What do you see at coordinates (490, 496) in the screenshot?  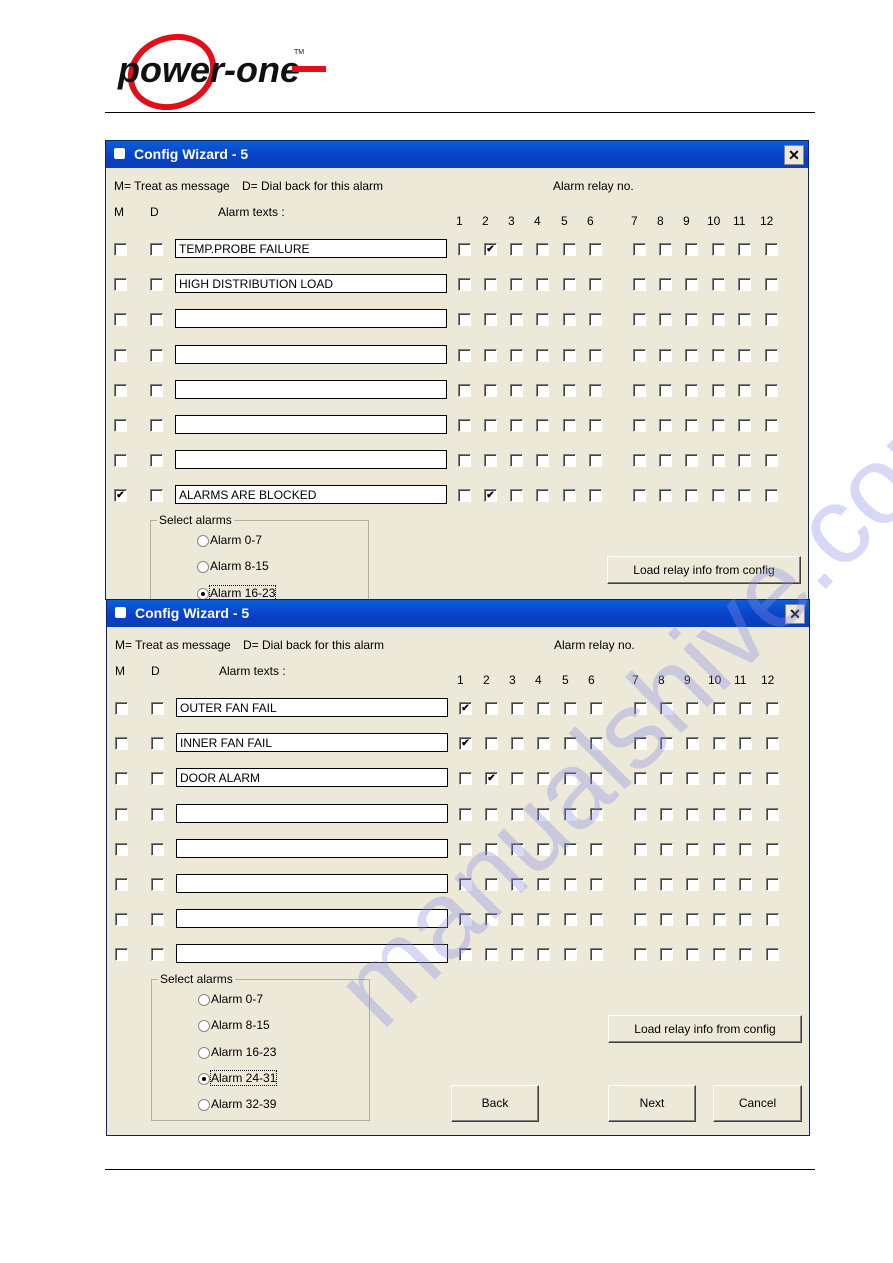 I see `relay-checkbox-2: ✔` at bounding box center [490, 496].